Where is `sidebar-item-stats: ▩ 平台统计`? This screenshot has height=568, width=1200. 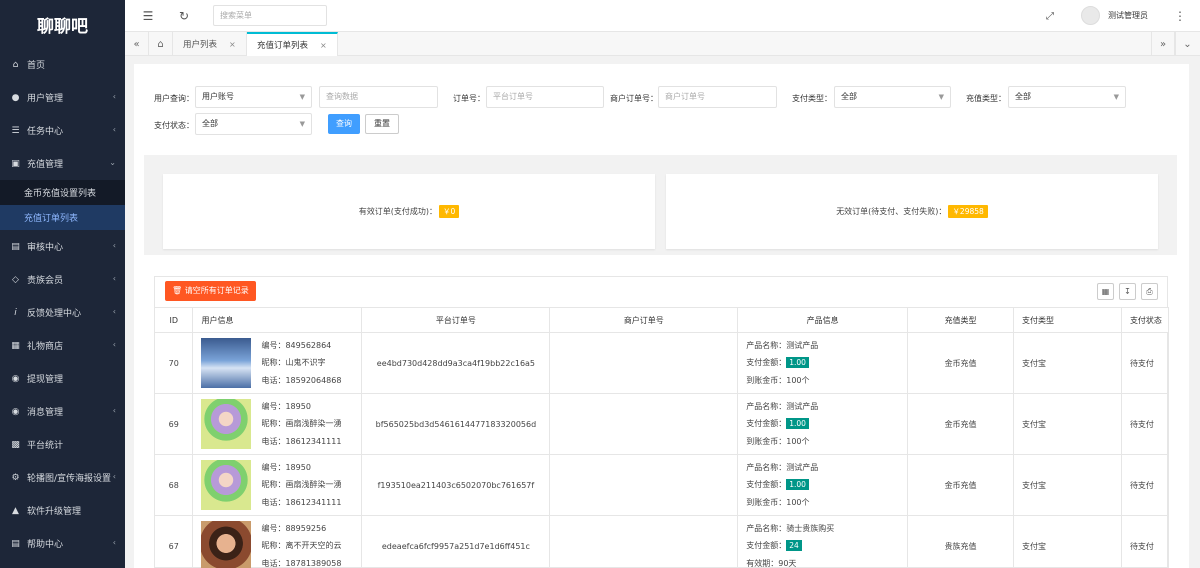 sidebar-item-stats: ▩ 平台统计 is located at coordinates (62, 444).